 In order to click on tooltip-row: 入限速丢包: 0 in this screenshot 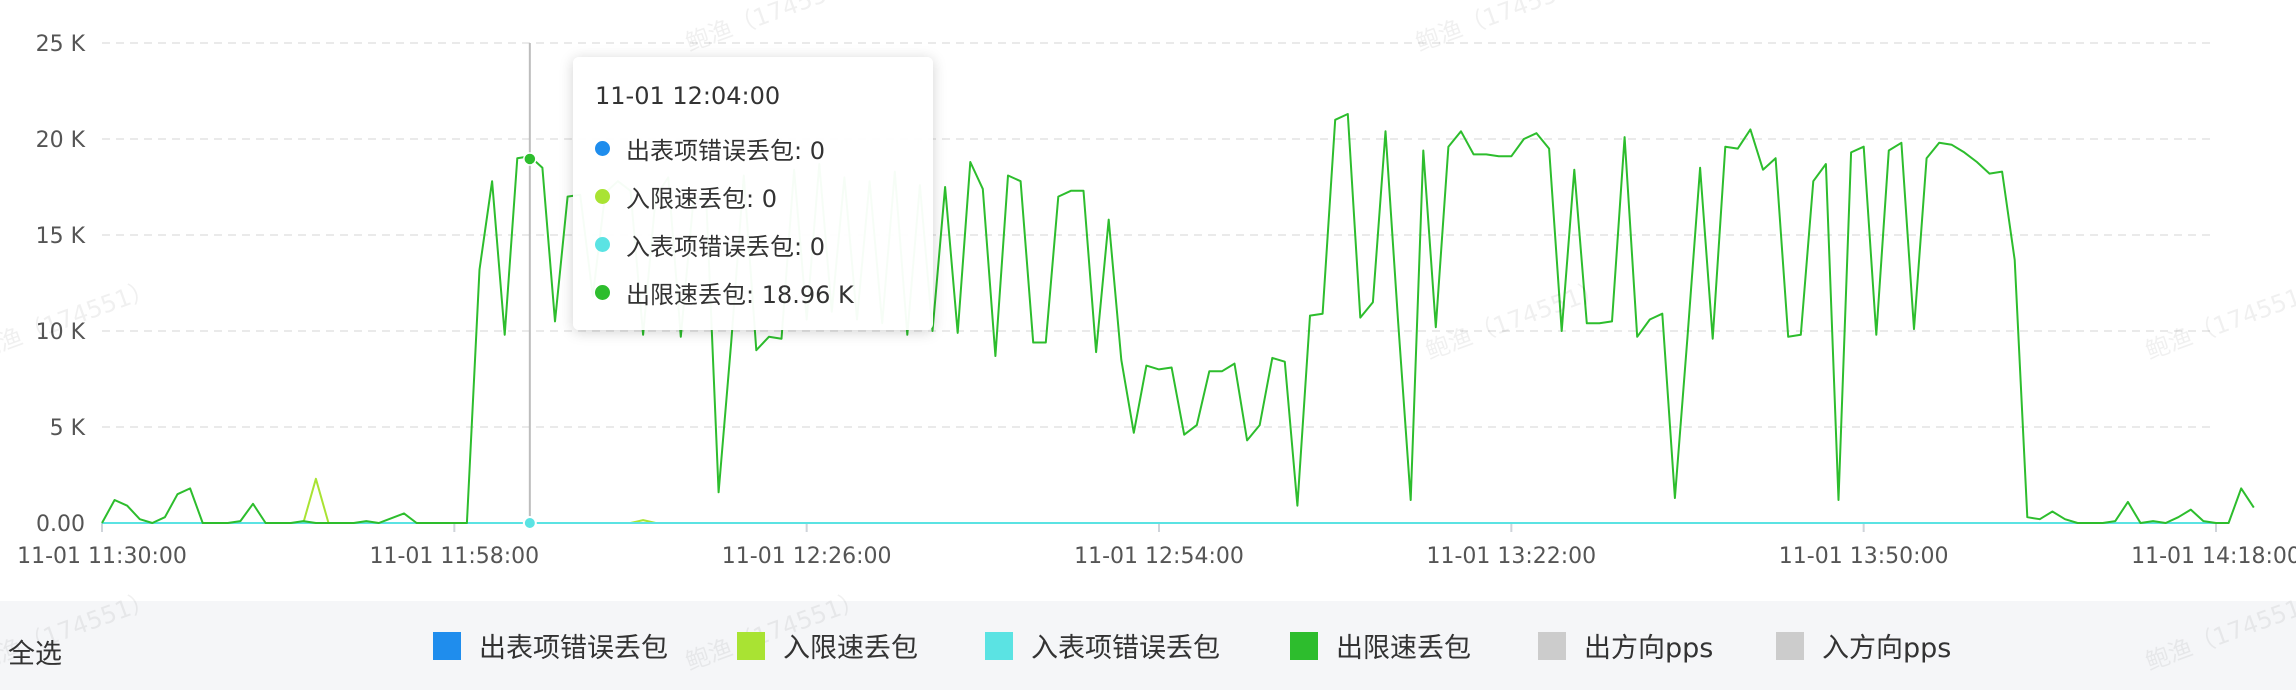, I will do `click(686, 196)`.